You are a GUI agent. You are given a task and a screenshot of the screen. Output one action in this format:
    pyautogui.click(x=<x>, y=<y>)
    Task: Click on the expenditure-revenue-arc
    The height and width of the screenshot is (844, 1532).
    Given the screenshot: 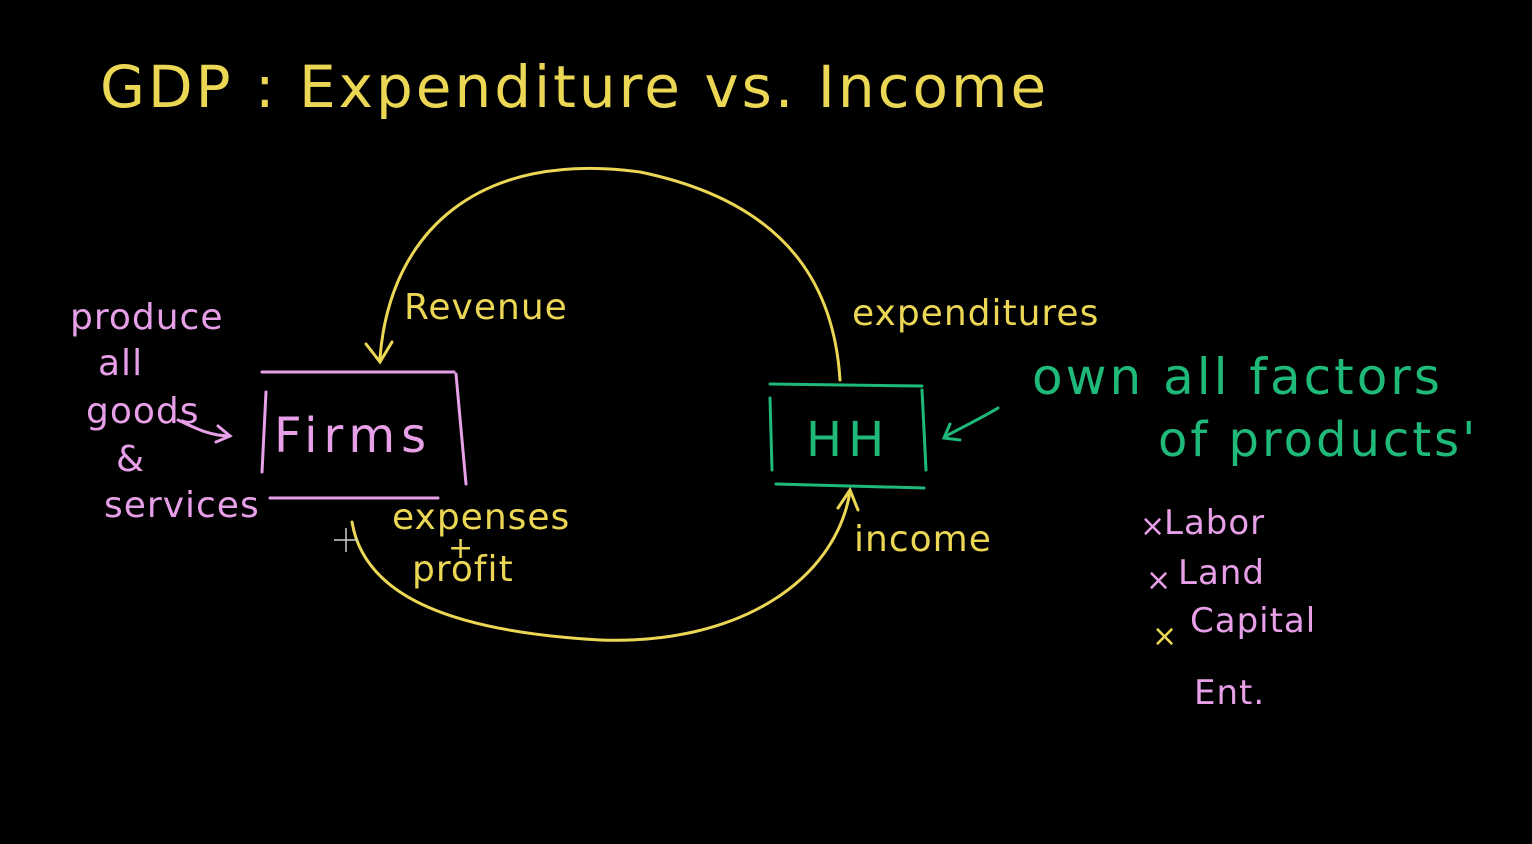 What is the action you would take?
    pyautogui.click(x=610, y=274)
    